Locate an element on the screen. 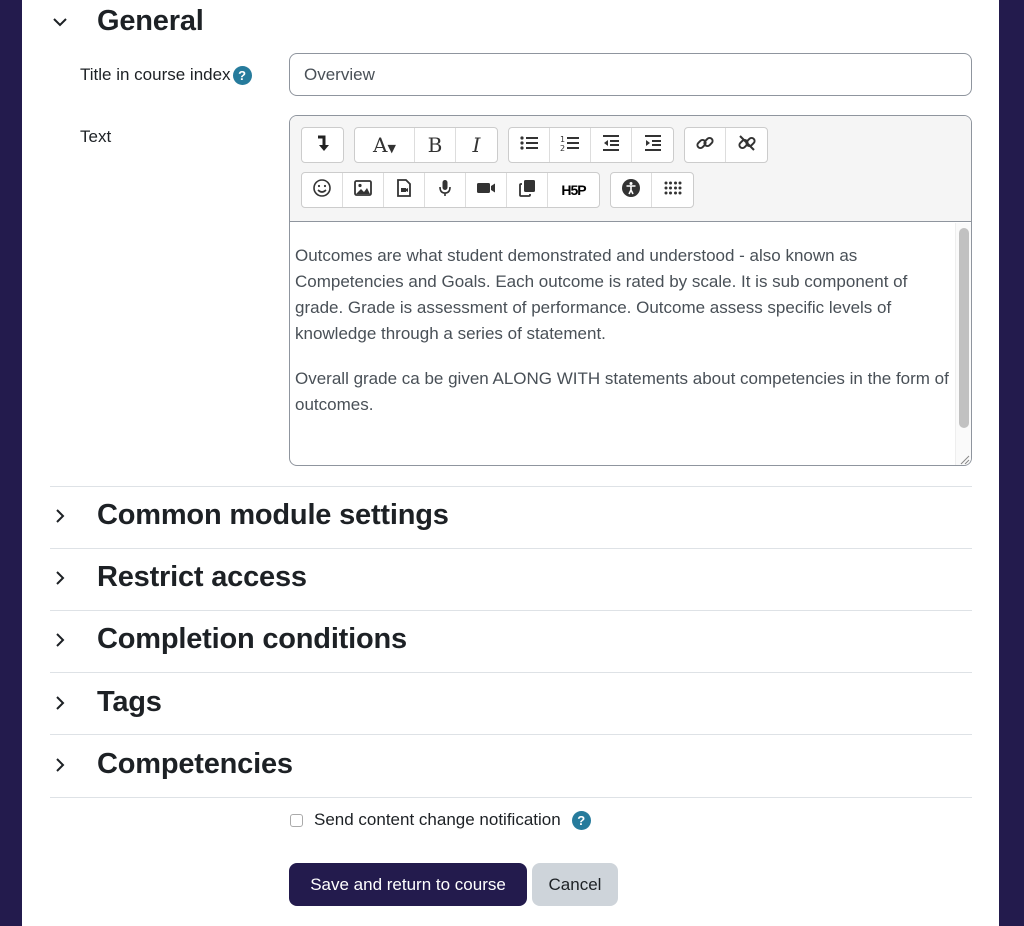 The image size is (1024, 926). h5p-icon: H5P is located at coordinates (573, 190).